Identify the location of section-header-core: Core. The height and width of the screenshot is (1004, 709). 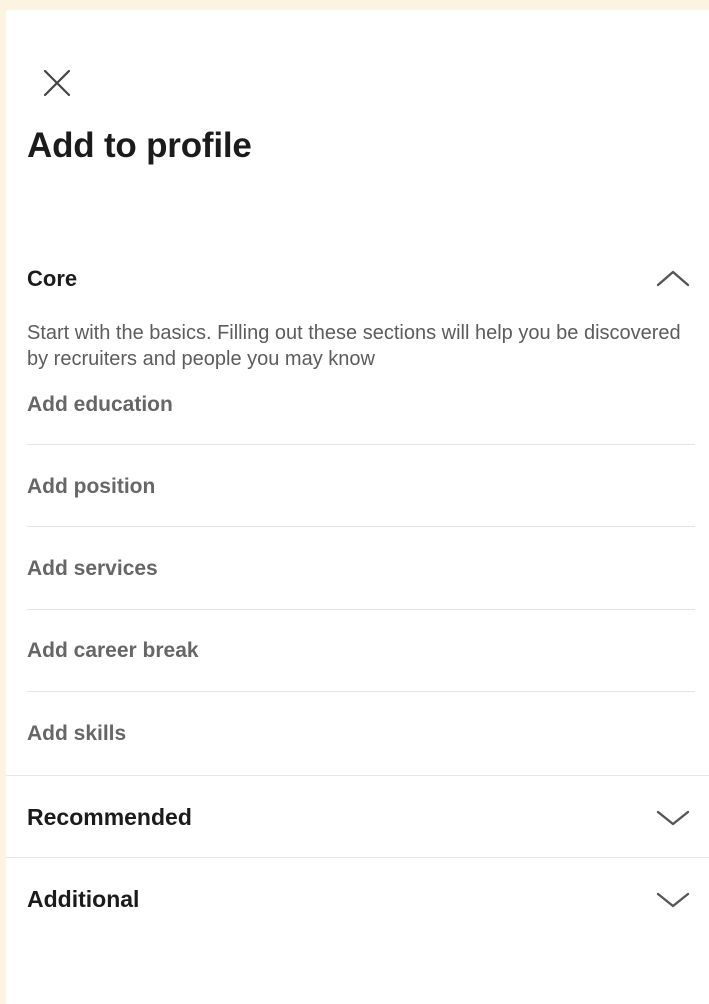
(357, 266).